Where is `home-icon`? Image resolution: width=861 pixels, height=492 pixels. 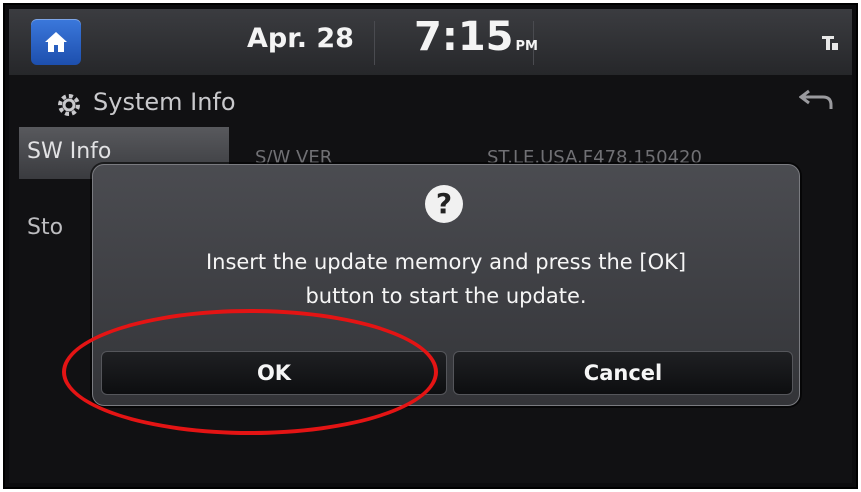 home-icon is located at coordinates (56, 42).